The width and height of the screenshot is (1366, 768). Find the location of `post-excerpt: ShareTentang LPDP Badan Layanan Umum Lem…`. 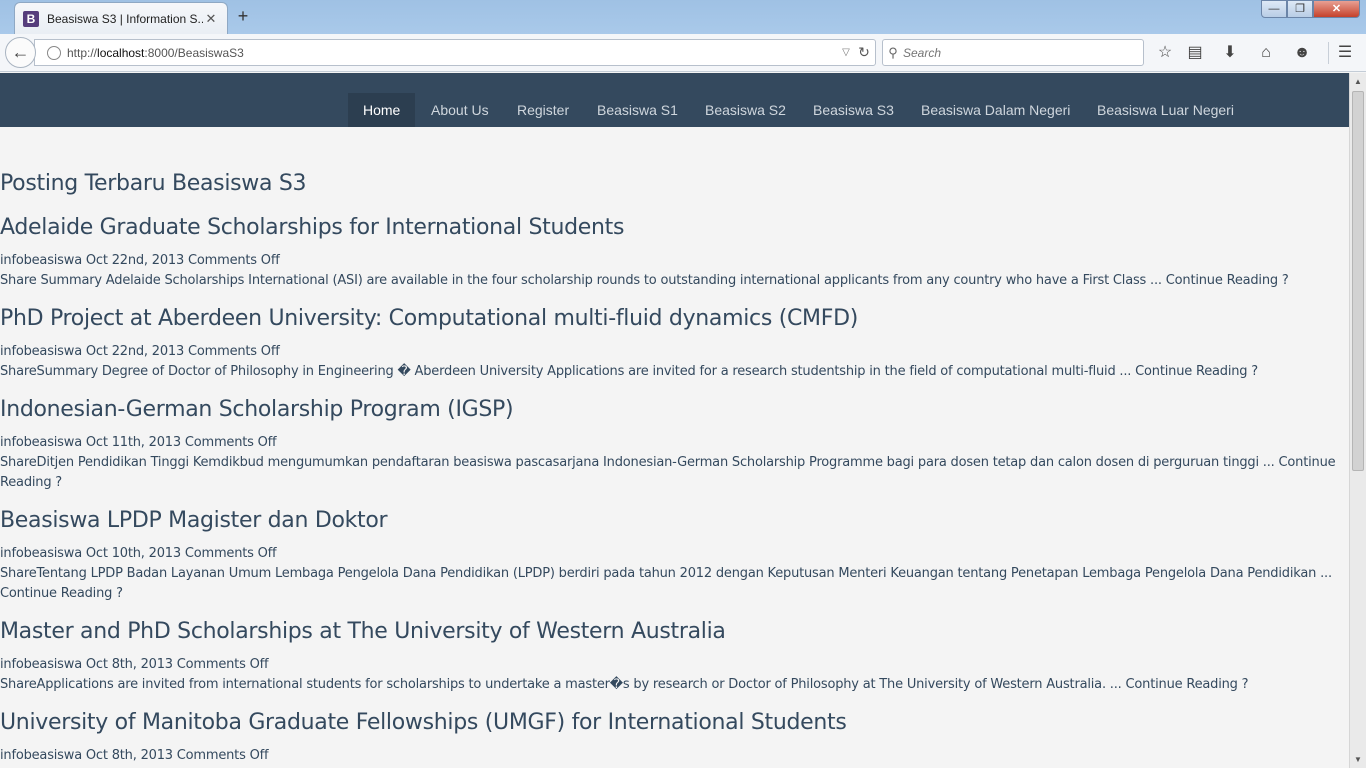

post-excerpt: ShareTentang LPDP Badan Layanan Umum Lem… is located at coordinates (666, 583).